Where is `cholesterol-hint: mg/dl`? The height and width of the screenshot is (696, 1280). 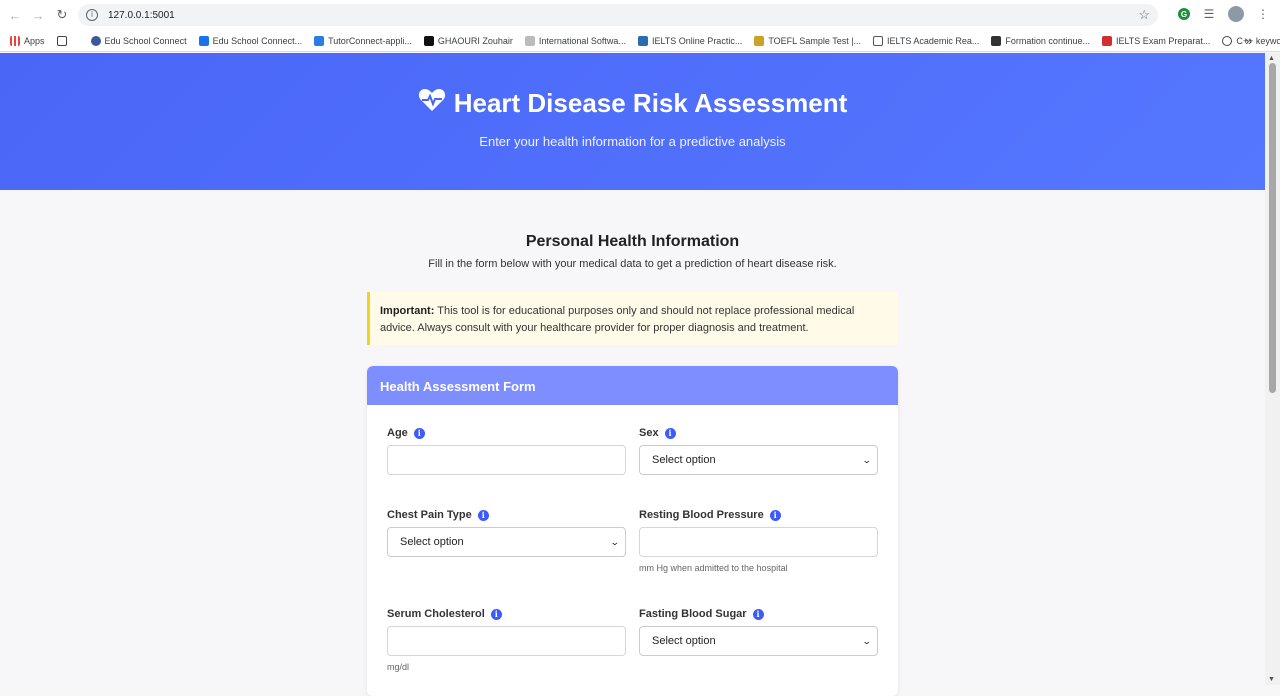
cholesterol-hint: mg/dl is located at coordinates (398, 667).